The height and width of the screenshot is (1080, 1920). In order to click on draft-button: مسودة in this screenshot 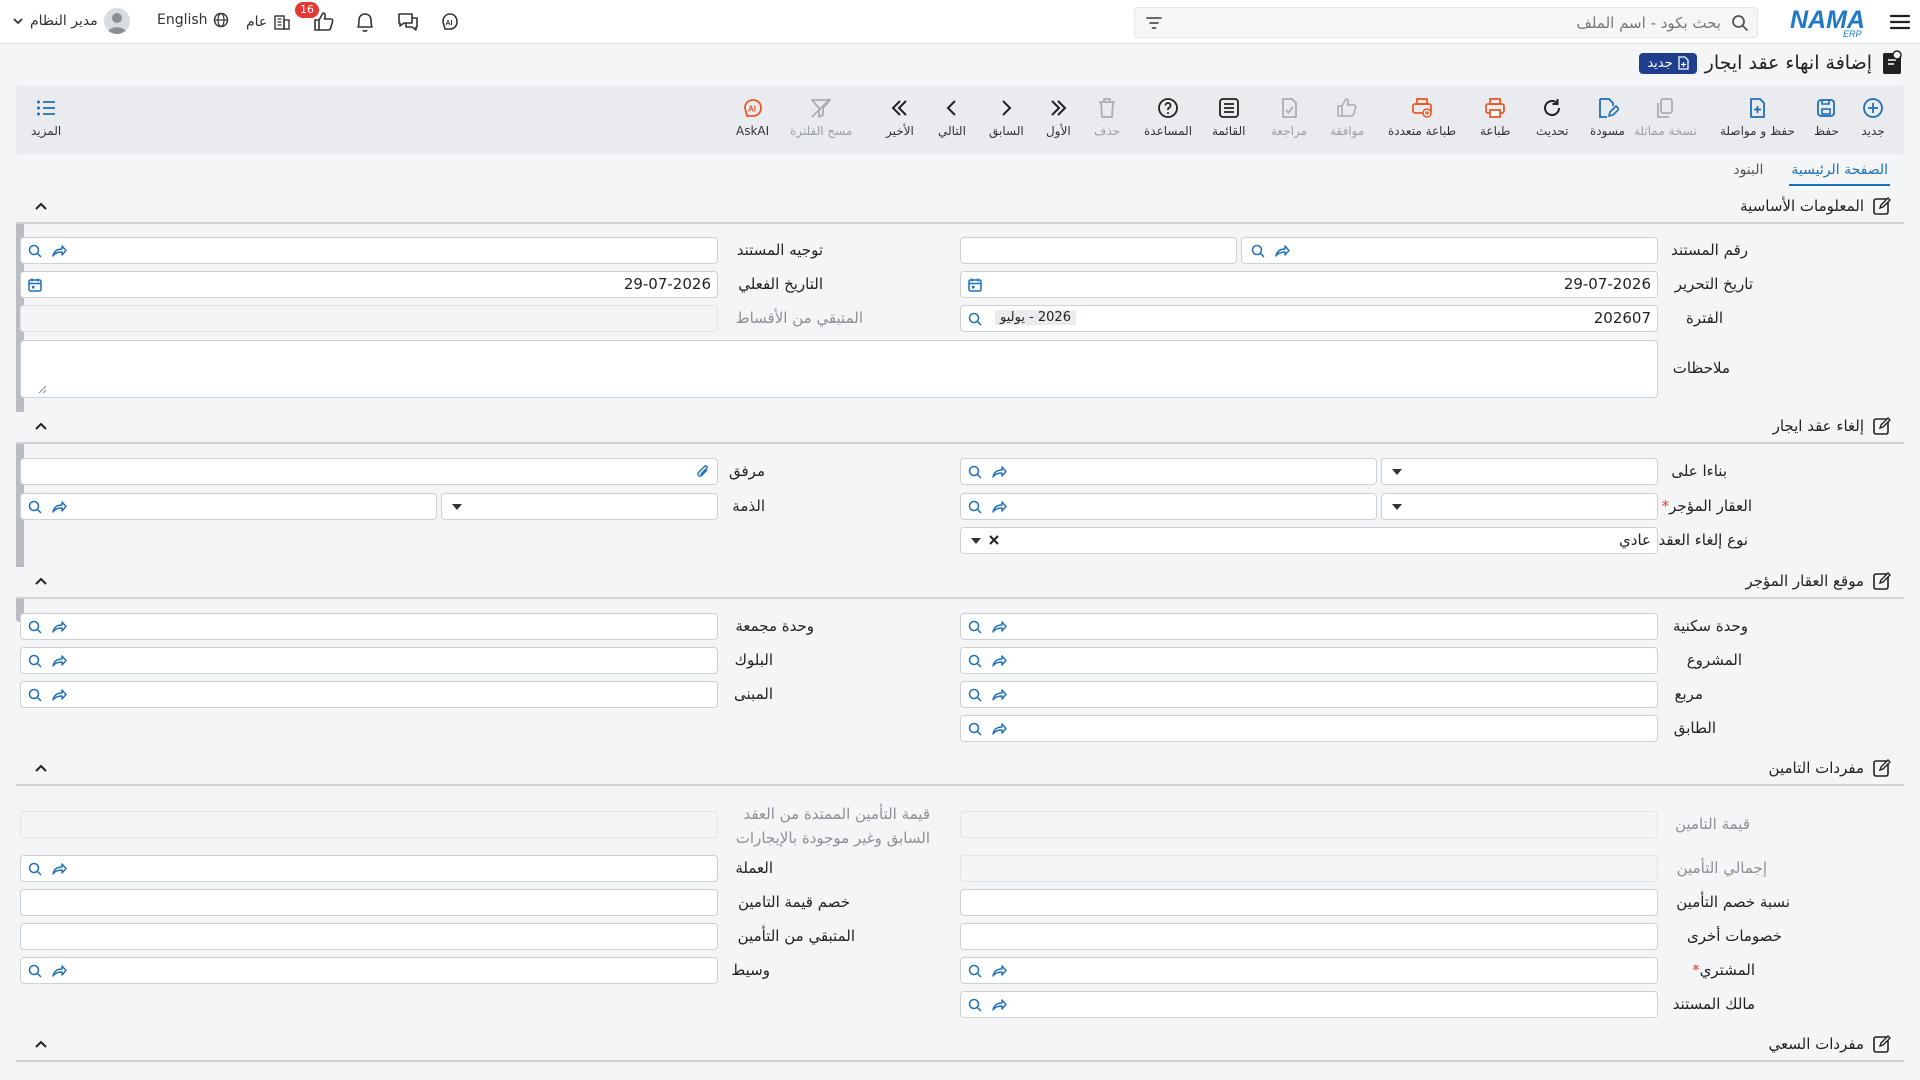, I will do `click(1607, 117)`.